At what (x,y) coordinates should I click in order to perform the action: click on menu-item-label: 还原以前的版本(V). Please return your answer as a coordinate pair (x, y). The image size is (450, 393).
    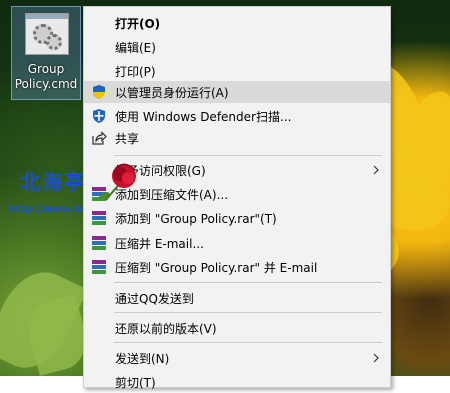
    Looking at the image, I should click on (166, 328).